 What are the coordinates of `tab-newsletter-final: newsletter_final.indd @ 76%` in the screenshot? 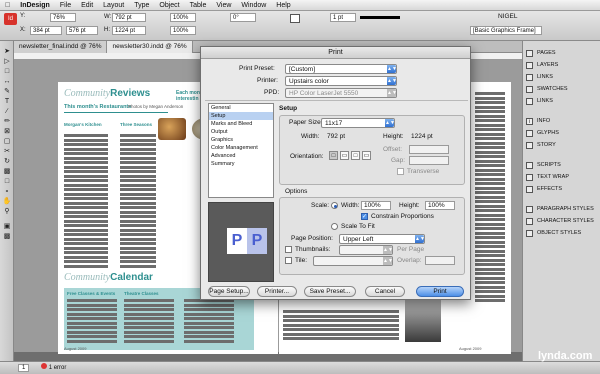 It's located at (61, 47).